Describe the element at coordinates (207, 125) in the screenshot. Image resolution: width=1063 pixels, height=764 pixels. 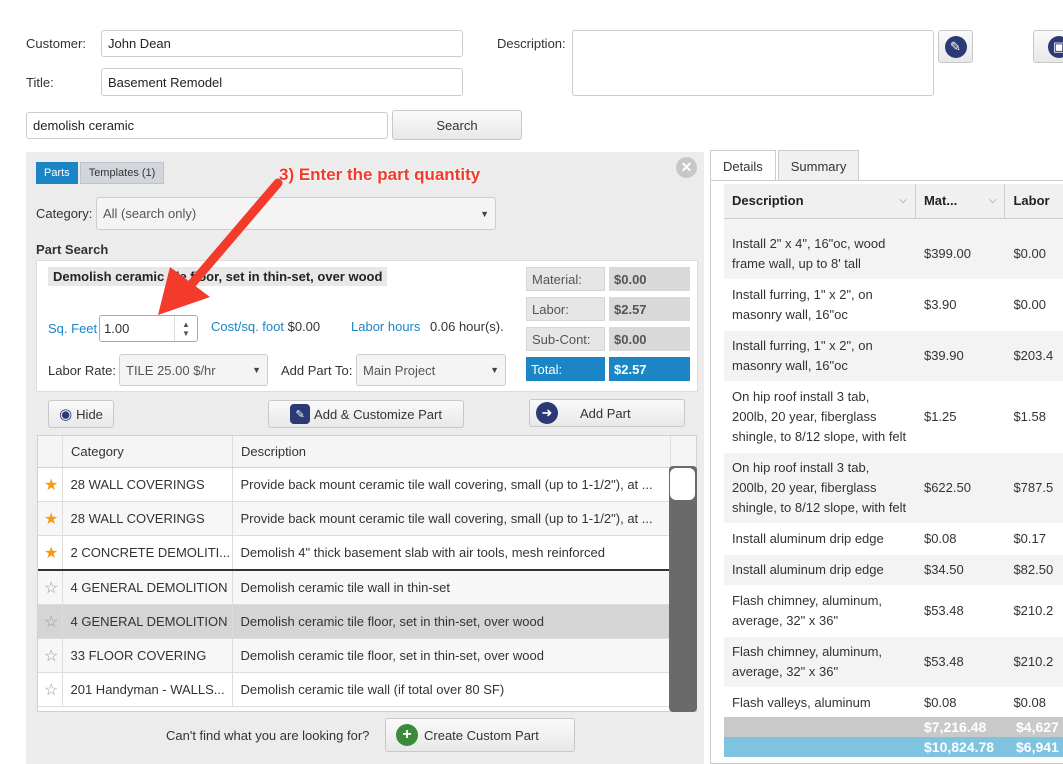
I see `search-input: demolish ceramic` at that location.